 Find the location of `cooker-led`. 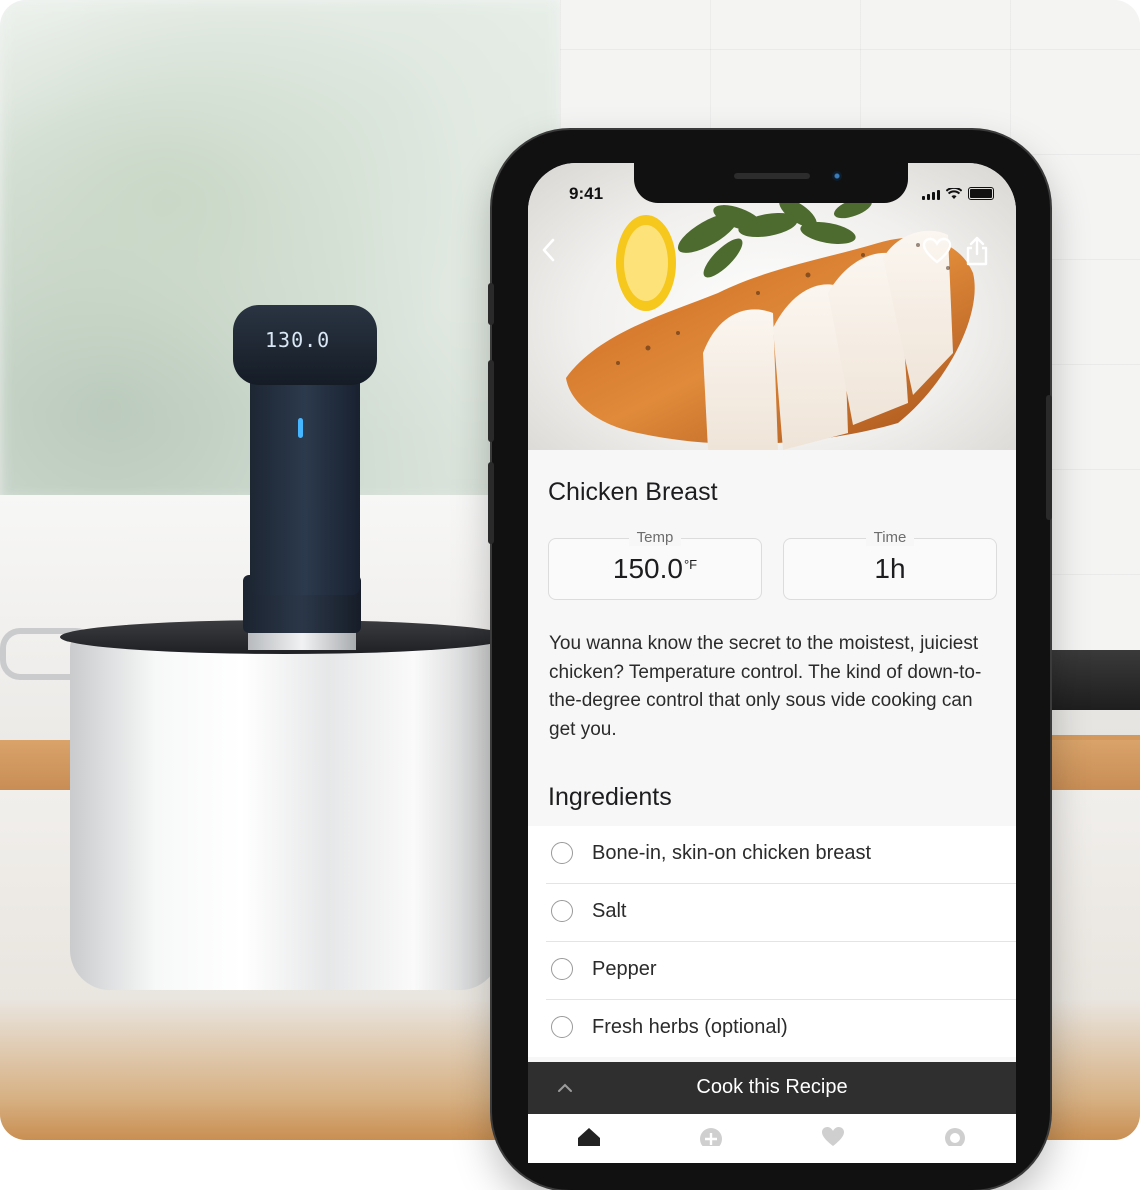

cooker-led is located at coordinates (300, 428).